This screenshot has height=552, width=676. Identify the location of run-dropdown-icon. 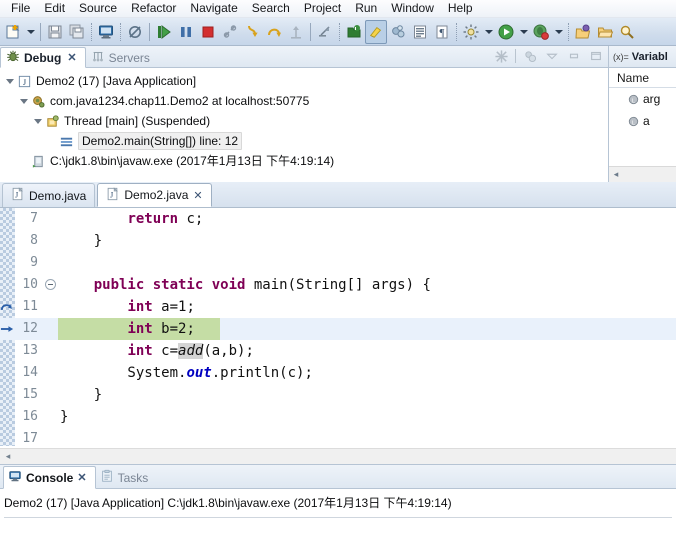
(523, 32).